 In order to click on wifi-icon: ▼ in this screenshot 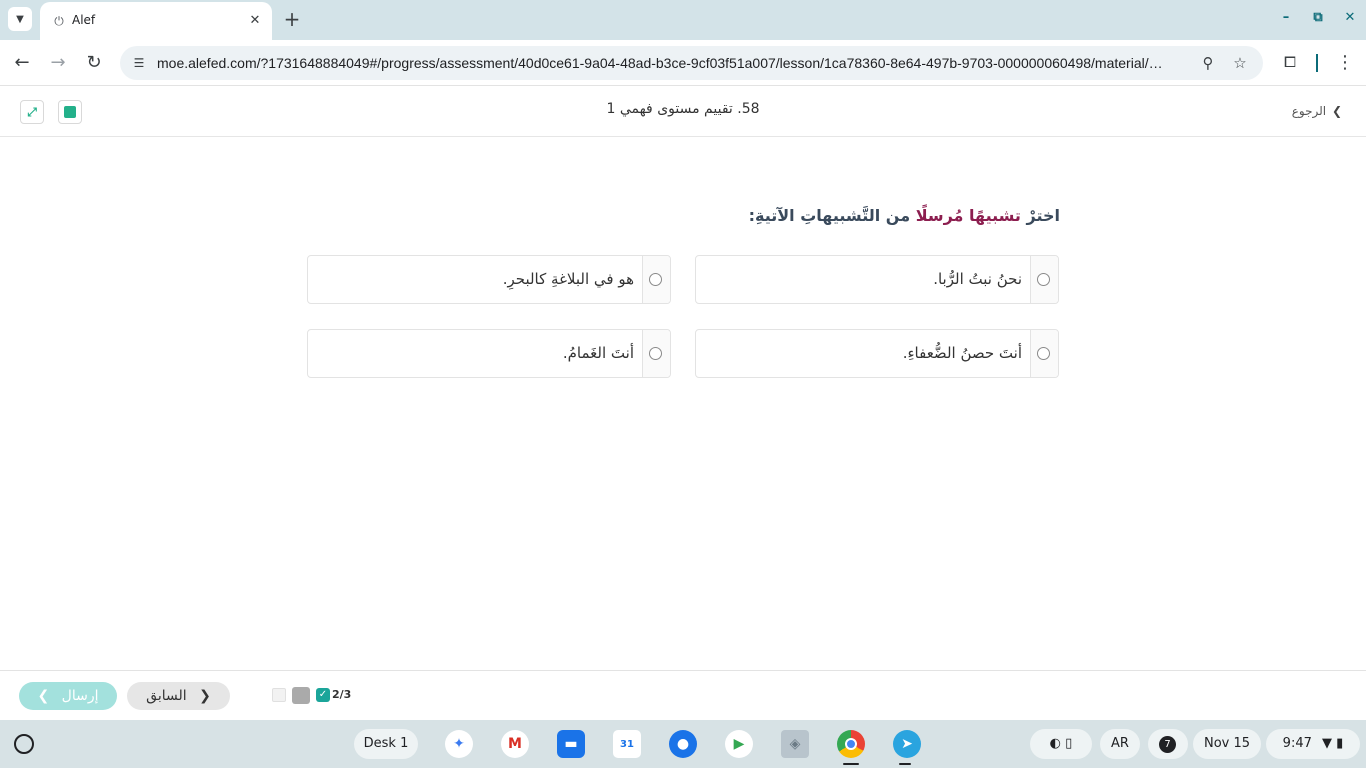, I will do `click(1327, 743)`.